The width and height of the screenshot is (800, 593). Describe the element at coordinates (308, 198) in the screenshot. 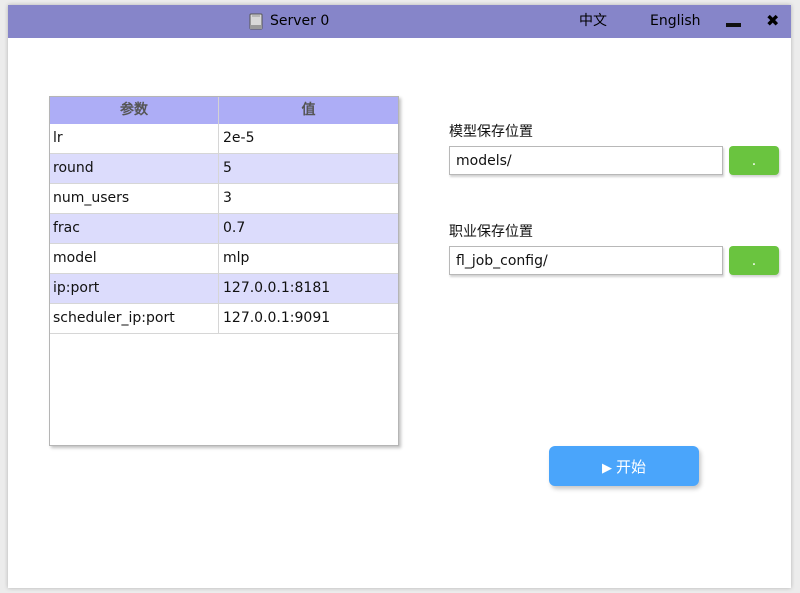

I see `value-cell: 3` at that location.